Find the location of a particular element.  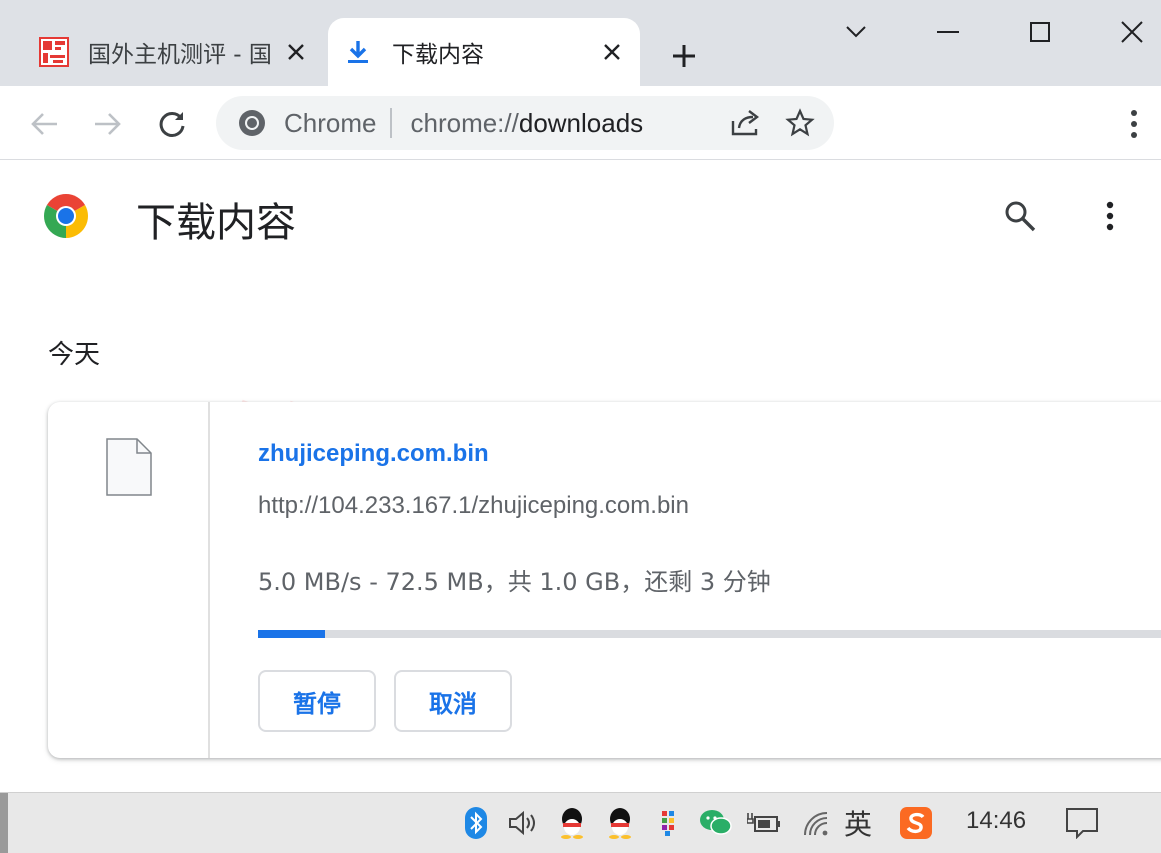

ime-mode-indicator: 英 is located at coordinates (858, 823).